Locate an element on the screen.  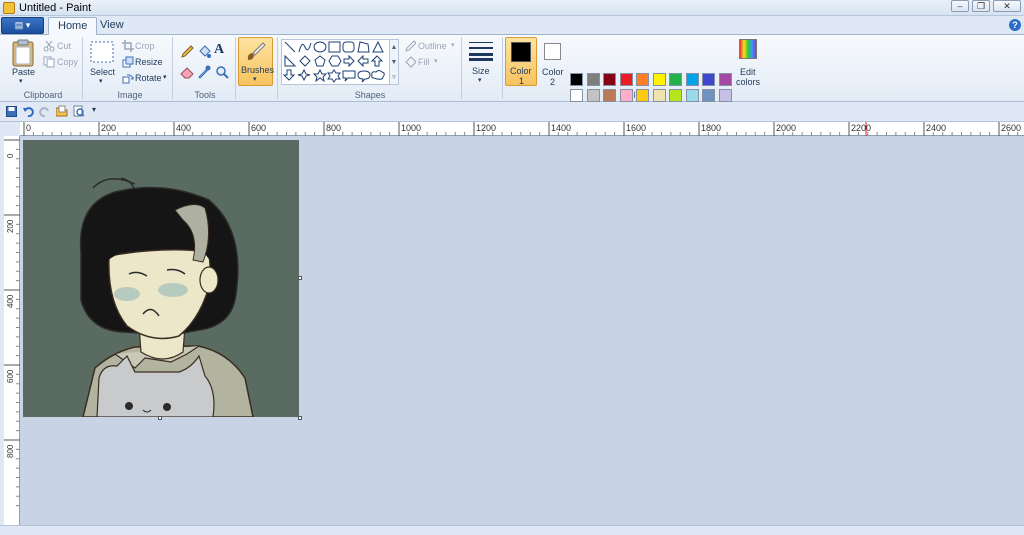
line-shape-icon is located at coordinates (290, 47).